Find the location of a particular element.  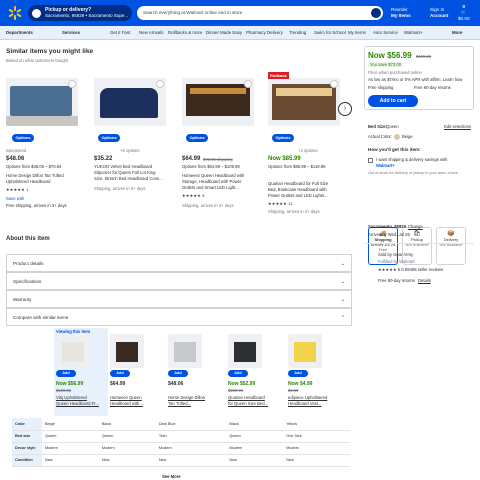

compare-product-title: Home Design Dillon is located at coordinates (186, 398).